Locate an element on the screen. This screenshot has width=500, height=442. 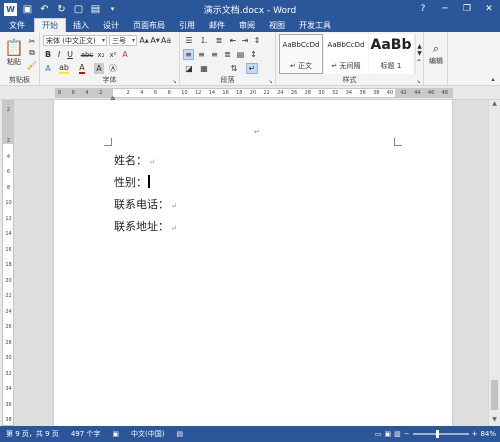
increase-indent-icon: ⇥ is located at coordinates (245, 40).